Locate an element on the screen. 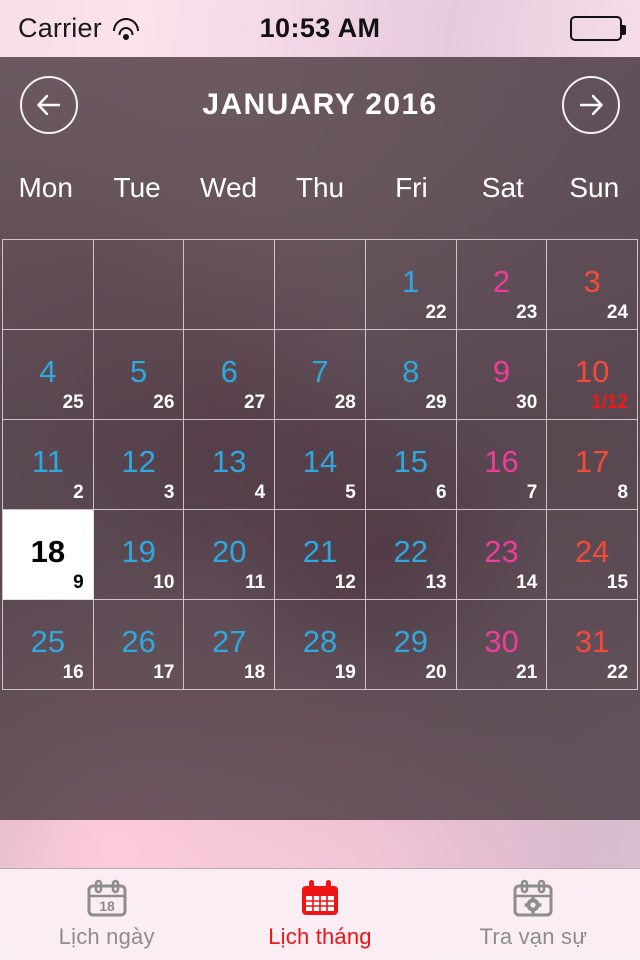 The height and width of the screenshot is (960, 640). calendar-day-cell: 12 3 is located at coordinates (139, 465).